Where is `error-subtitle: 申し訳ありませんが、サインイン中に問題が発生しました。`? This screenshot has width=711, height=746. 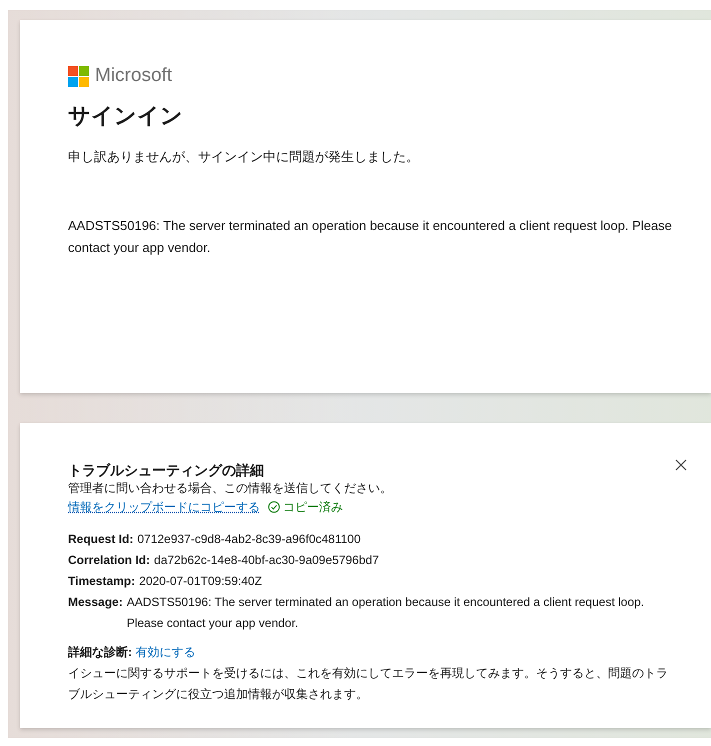 error-subtitle: 申し訳ありませんが、サインイン中に問題が発生しました。 is located at coordinates (244, 157).